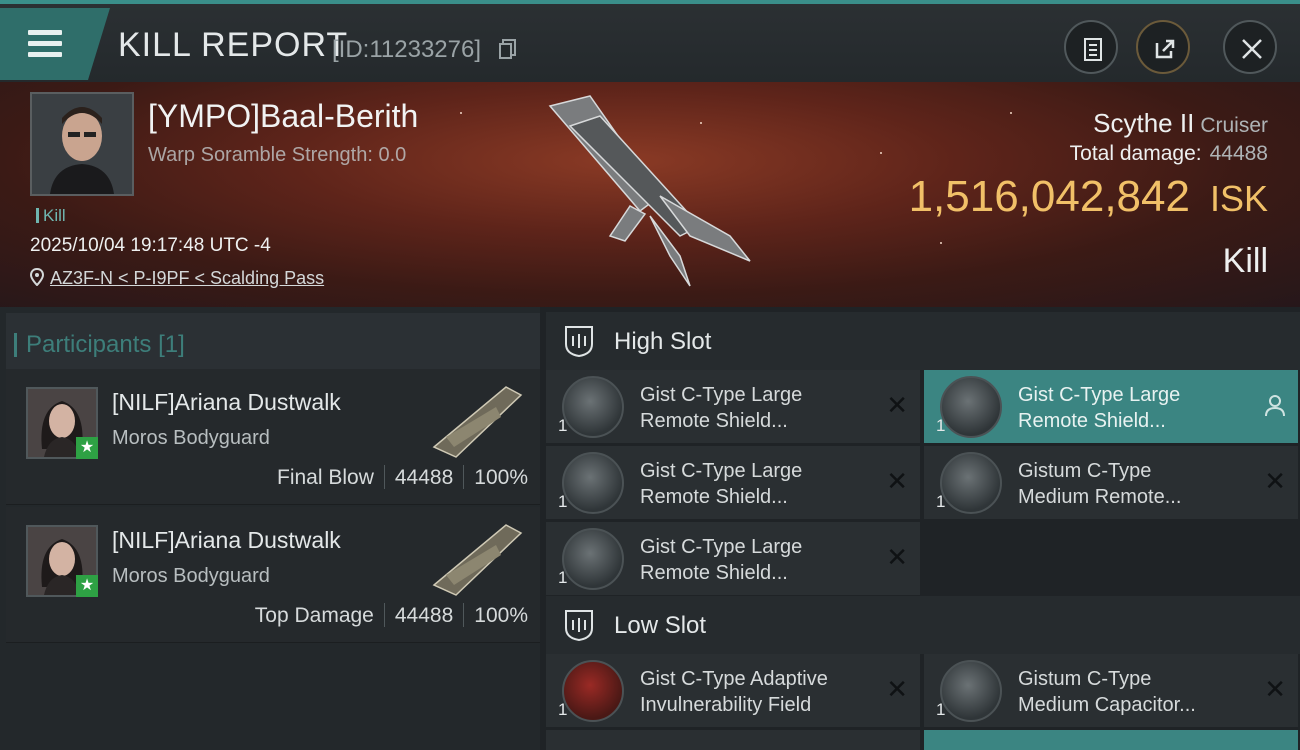 This screenshot has width=1300, height=750. I want to click on participants-header: Participants [1], so click(273, 343).